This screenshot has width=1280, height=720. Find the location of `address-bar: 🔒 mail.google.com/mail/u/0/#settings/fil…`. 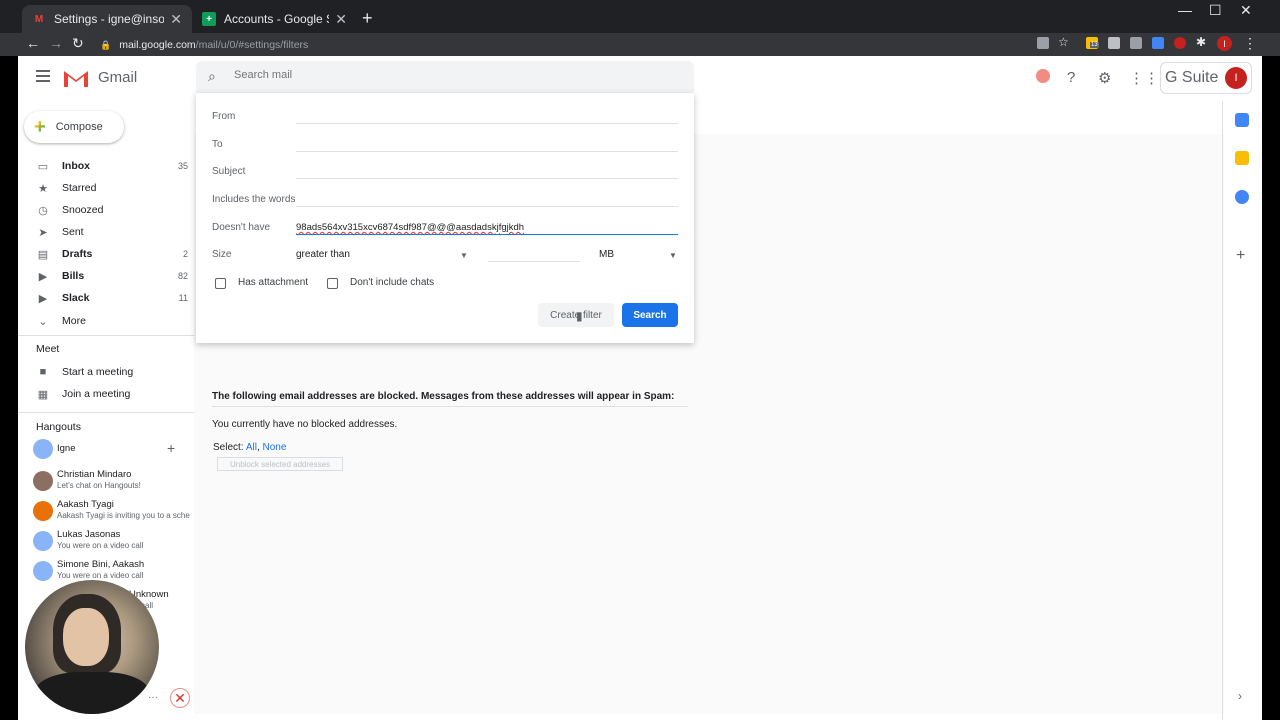

address-bar: 🔒 mail.google.com/mail/u/0/#settings/fil… is located at coordinates (565, 45).